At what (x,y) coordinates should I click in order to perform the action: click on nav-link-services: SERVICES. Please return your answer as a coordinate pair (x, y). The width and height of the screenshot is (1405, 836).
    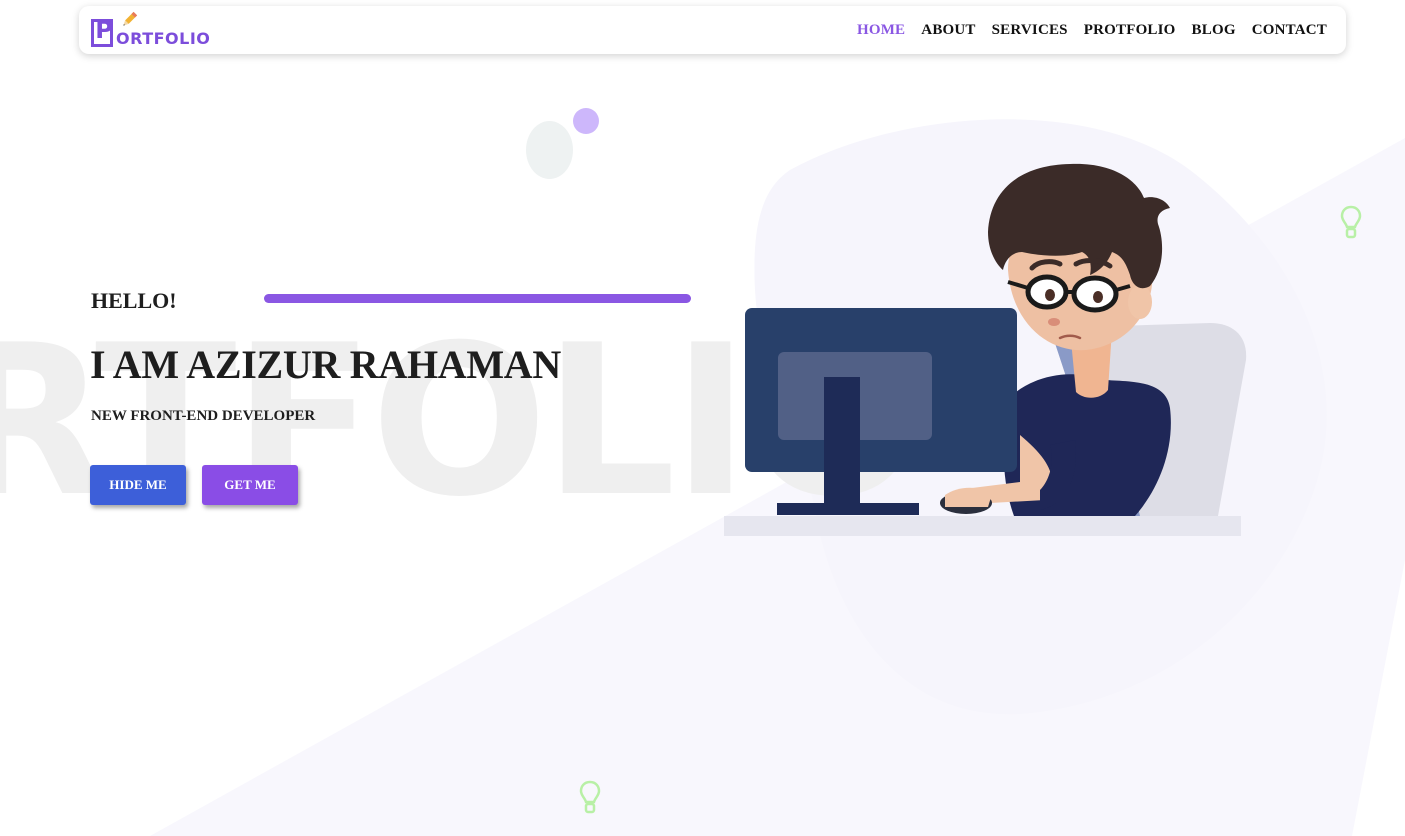
    Looking at the image, I should click on (1030, 30).